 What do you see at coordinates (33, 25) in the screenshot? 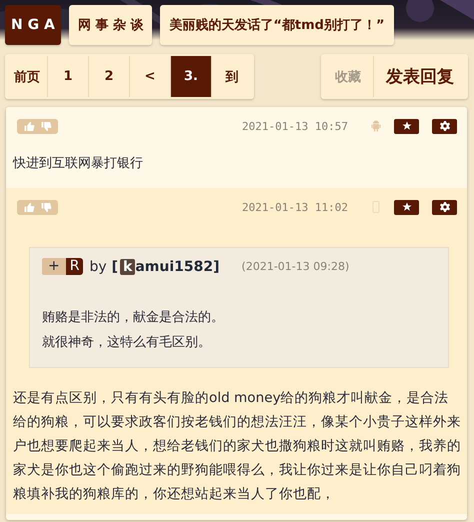
I see `logo: N G A` at bounding box center [33, 25].